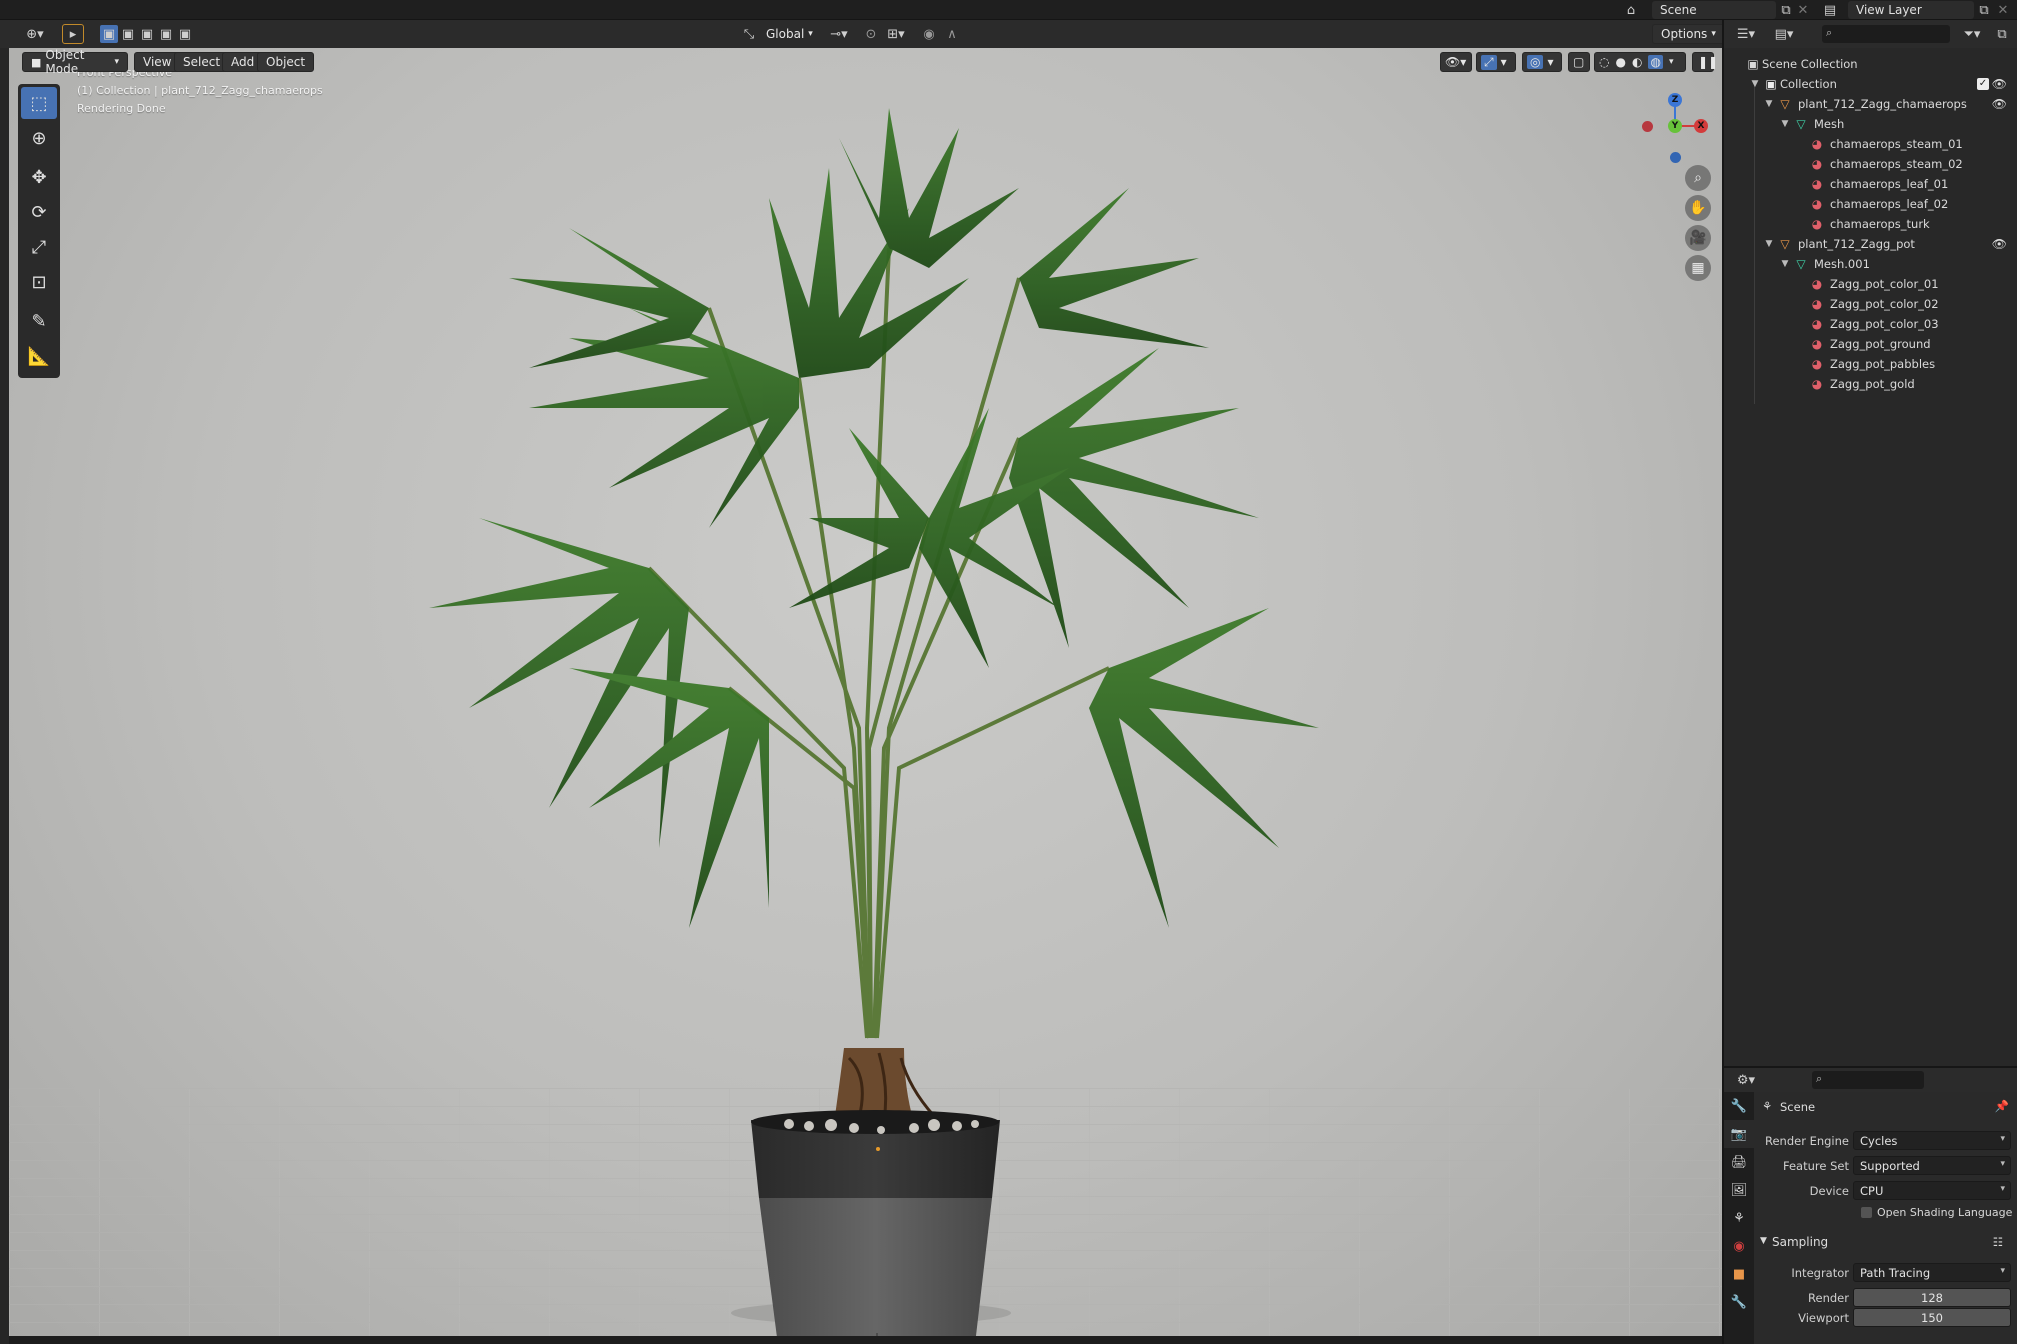 Image resolution: width=2017 pixels, height=1344 pixels. What do you see at coordinates (109, 34) in the screenshot?
I see `select-mode-new-icon: ▣` at bounding box center [109, 34].